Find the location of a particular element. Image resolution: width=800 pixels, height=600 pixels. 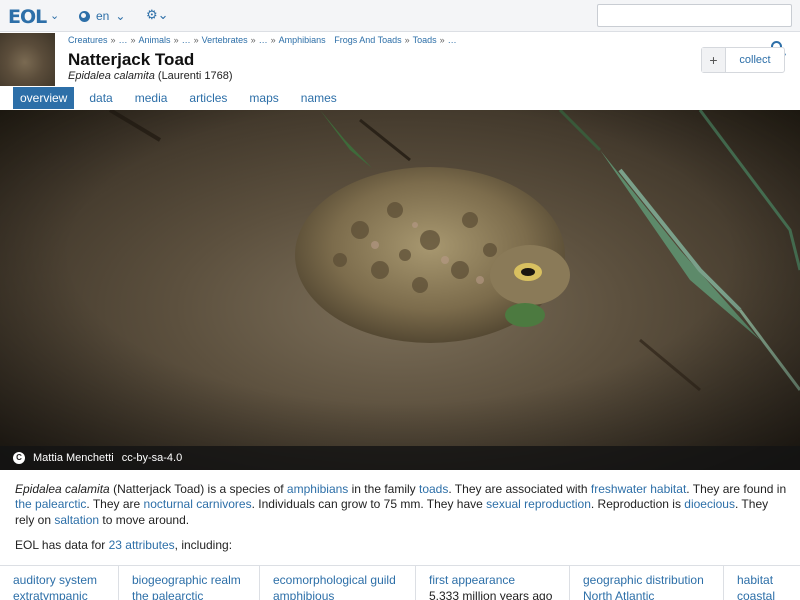

link-carnivores: carnivores is located at coordinates (223, 504).